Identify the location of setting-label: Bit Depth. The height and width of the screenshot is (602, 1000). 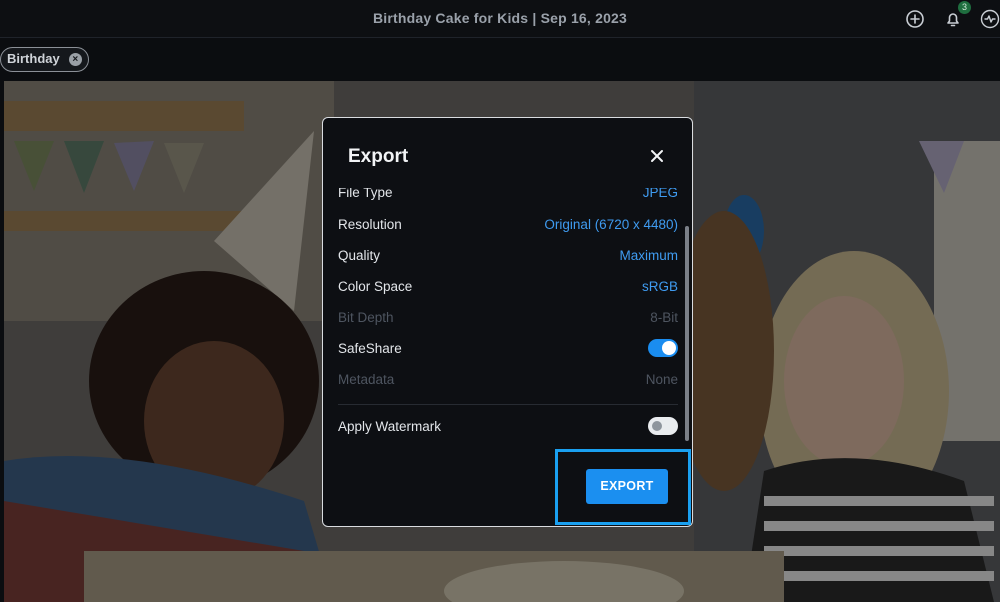
(366, 317).